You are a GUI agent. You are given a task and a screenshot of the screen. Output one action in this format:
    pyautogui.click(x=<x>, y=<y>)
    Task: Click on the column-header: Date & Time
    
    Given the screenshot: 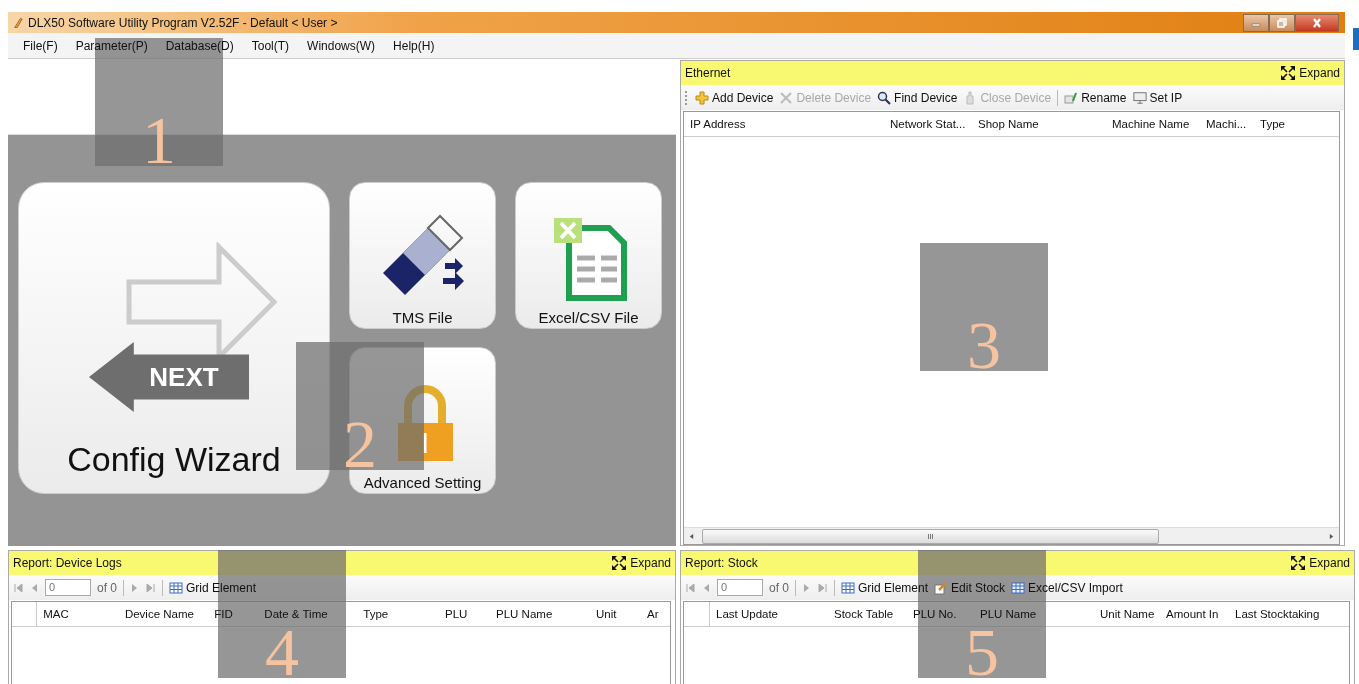 What is the action you would take?
    pyautogui.click(x=308, y=614)
    